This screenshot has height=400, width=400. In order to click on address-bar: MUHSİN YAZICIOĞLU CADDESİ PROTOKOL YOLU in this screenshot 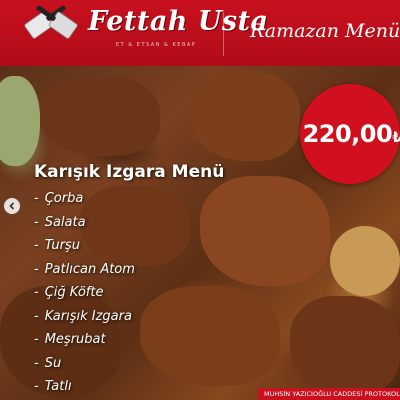, I will do `click(329, 394)`.